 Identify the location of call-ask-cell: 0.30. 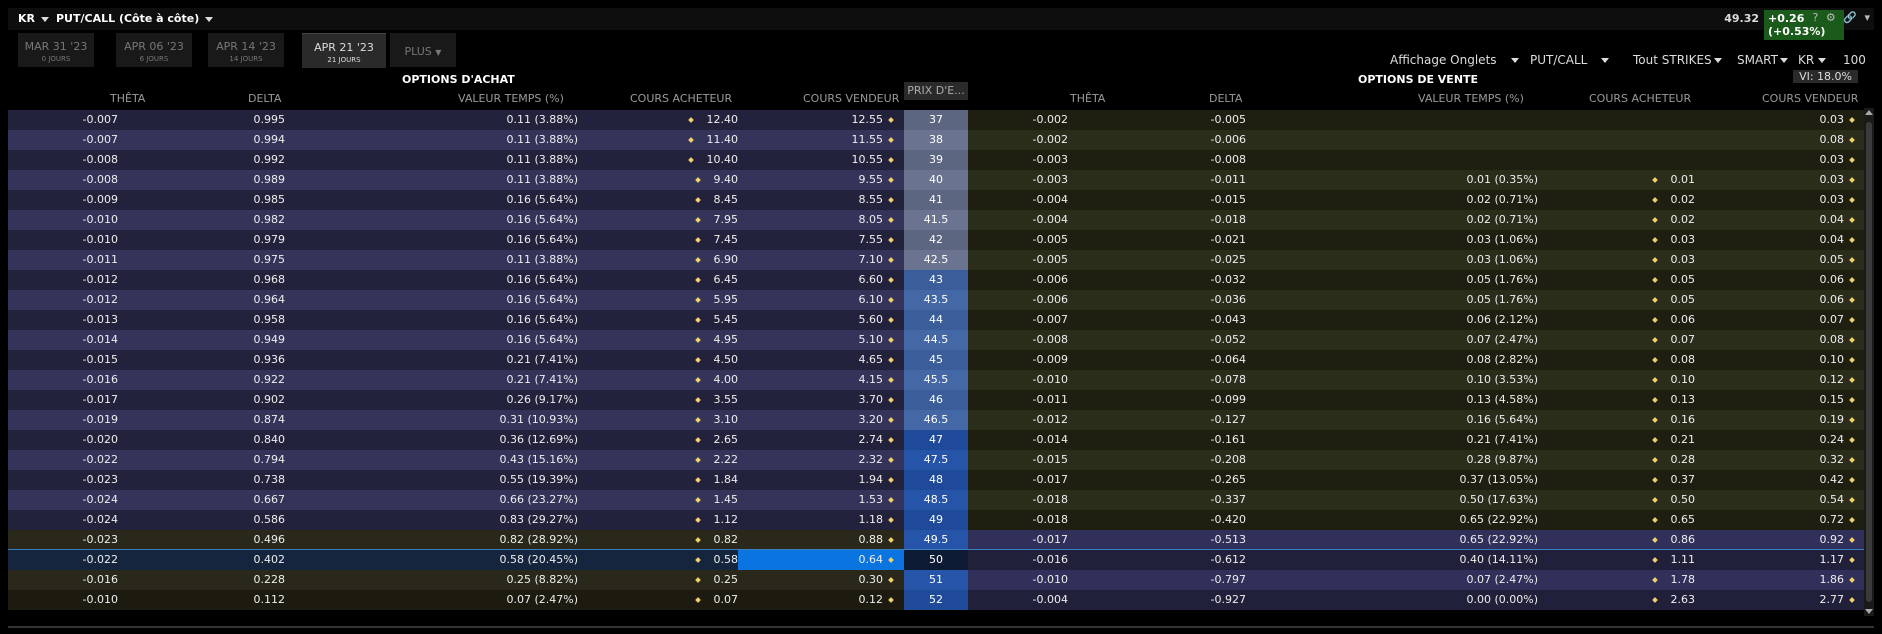
(823, 580).